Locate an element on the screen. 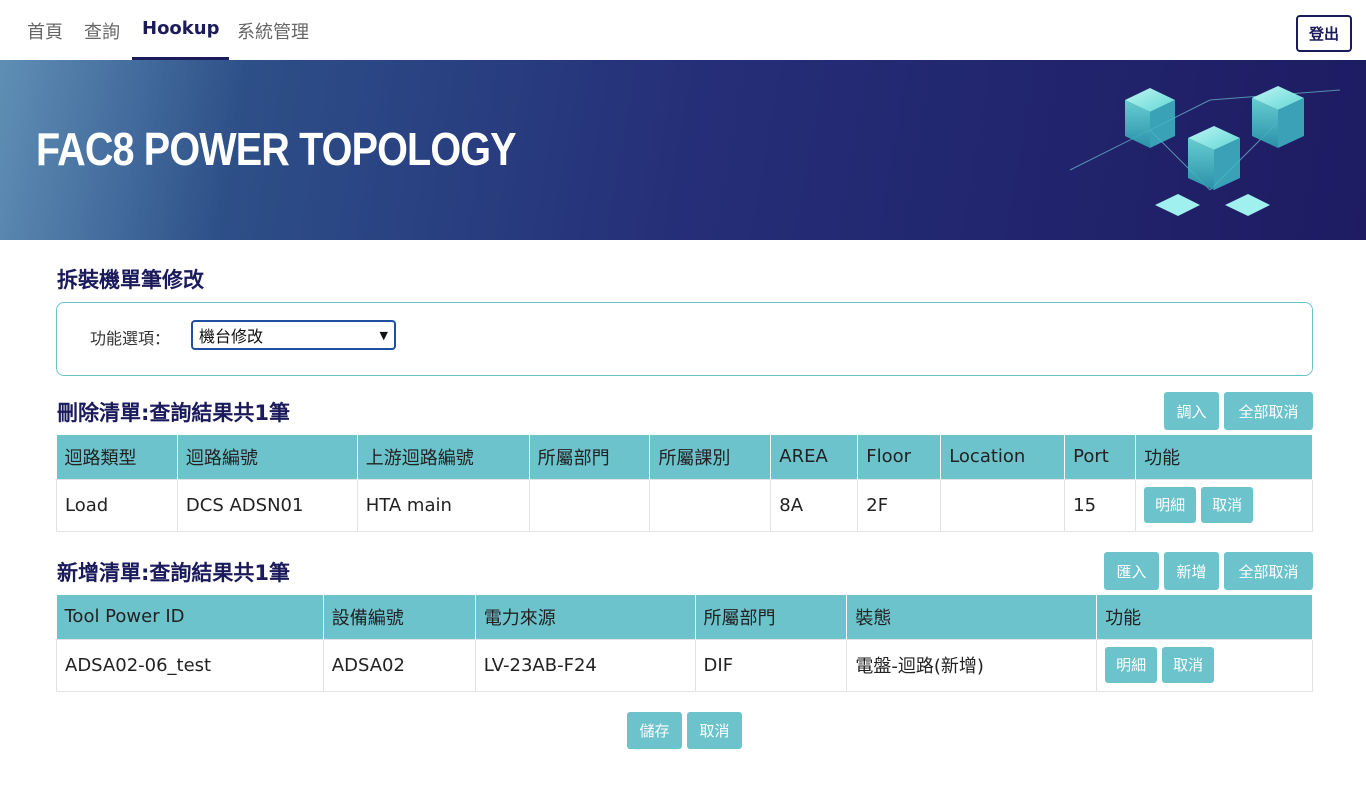 This screenshot has width=1366, height=786. cell-circuit-type: Load is located at coordinates (117, 505).